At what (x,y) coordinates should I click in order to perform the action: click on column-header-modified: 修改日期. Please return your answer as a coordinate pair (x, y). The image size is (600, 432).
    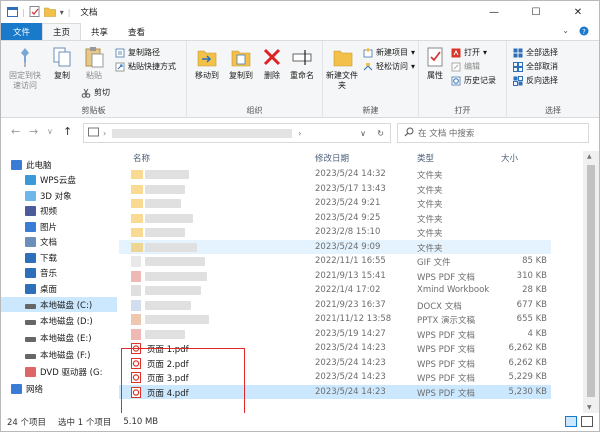
    Looking at the image, I should click on (332, 158).